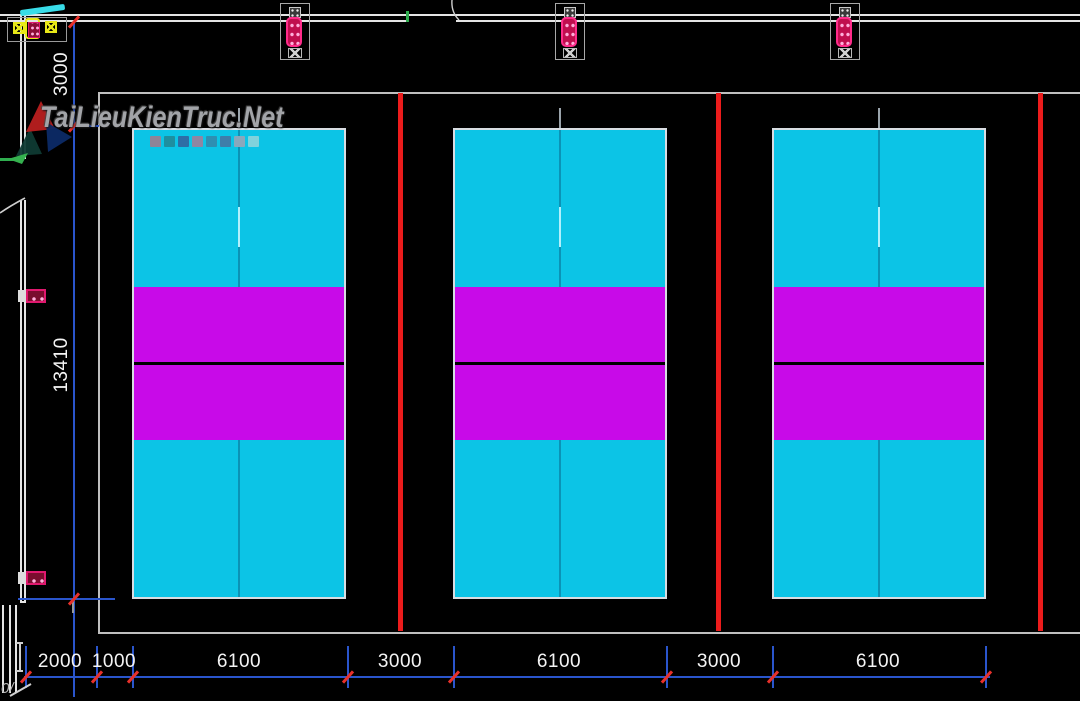  Describe the element at coordinates (507, 677) in the screenshot. I see `bottom-dimension-line` at that location.